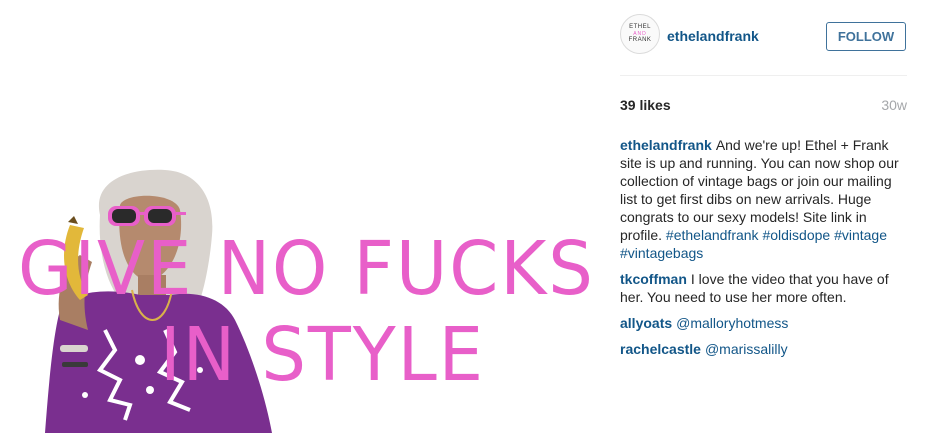 The width and height of the screenshot is (925, 433). Describe the element at coordinates (860, 235) in the screenshot. I see `hashtag-link: #vintage` at that location.